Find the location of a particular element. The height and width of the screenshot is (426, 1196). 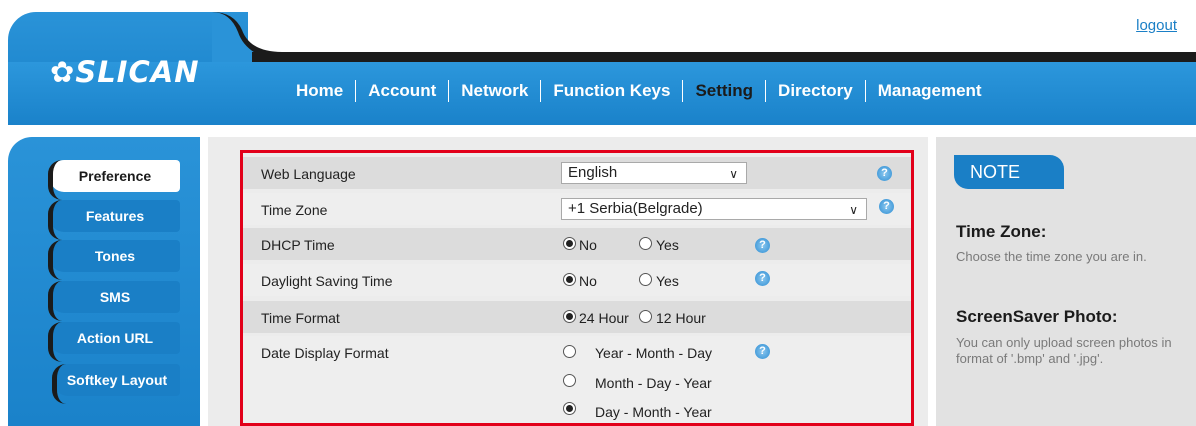

sidebar-item-action-url: Action URL is located at coordinates (114, 342).